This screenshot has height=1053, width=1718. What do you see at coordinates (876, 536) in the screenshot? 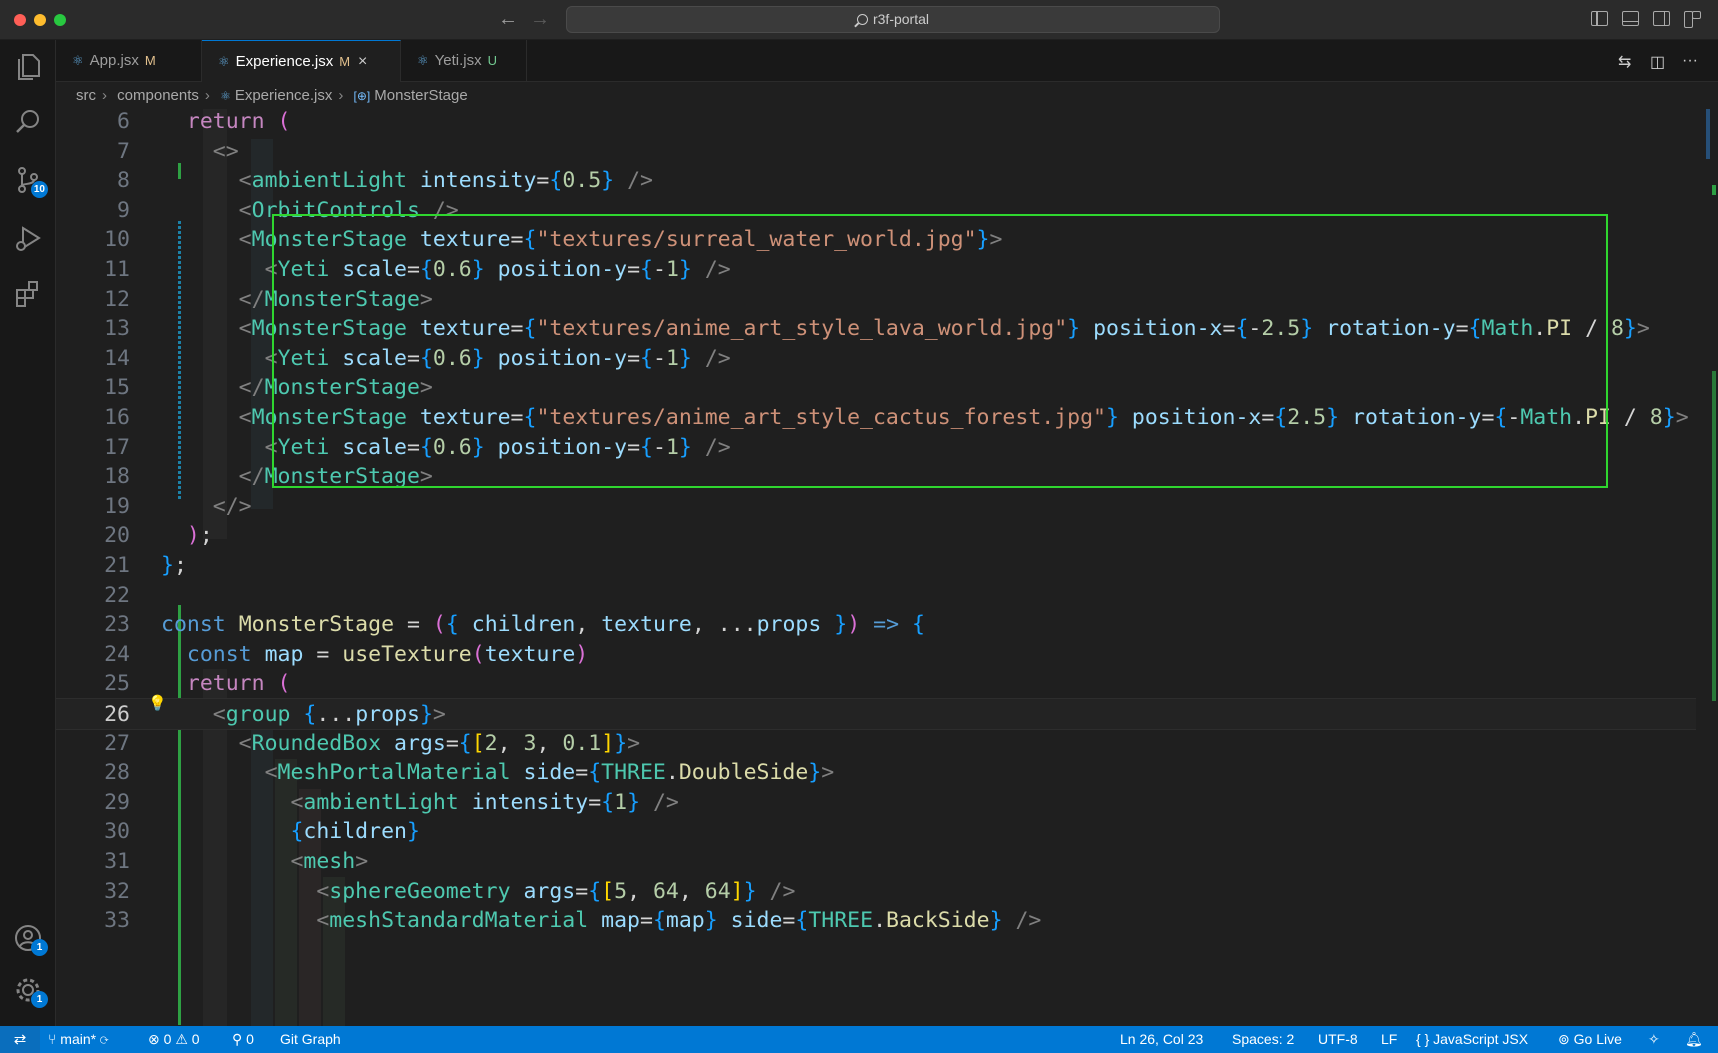
I see `code-line: 20 );` at bounding box center [876, 536].